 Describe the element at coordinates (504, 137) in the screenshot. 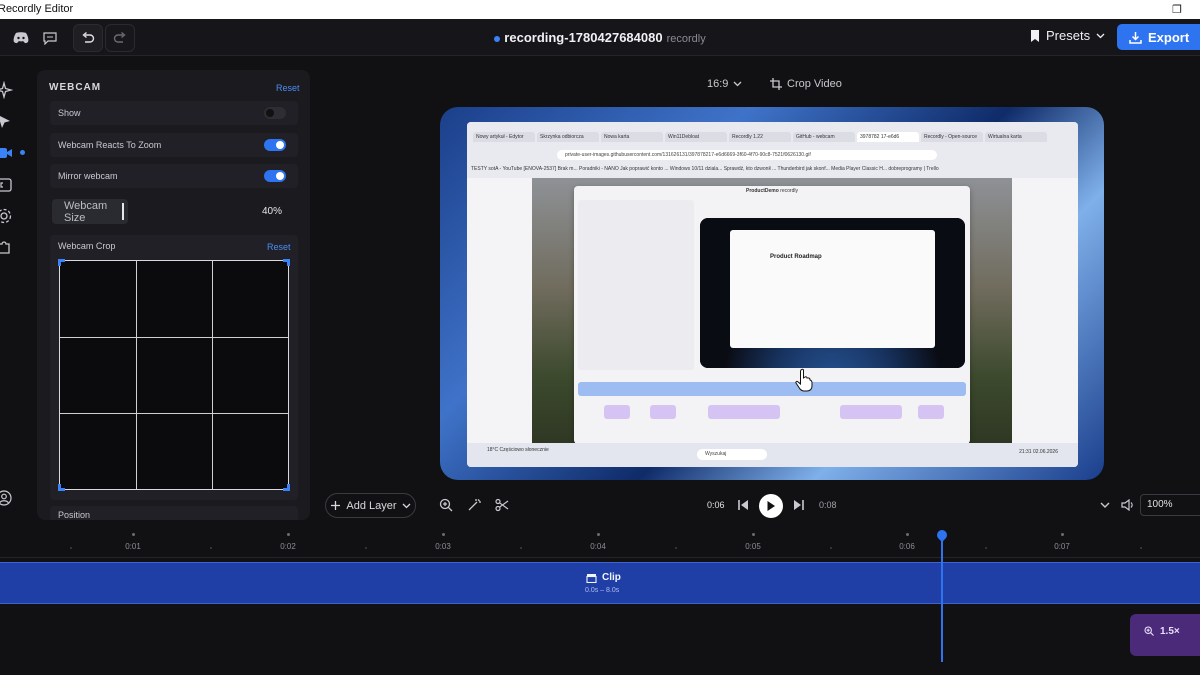

I see `browser-tab: Nowy artykuł - Edytor` at that location.